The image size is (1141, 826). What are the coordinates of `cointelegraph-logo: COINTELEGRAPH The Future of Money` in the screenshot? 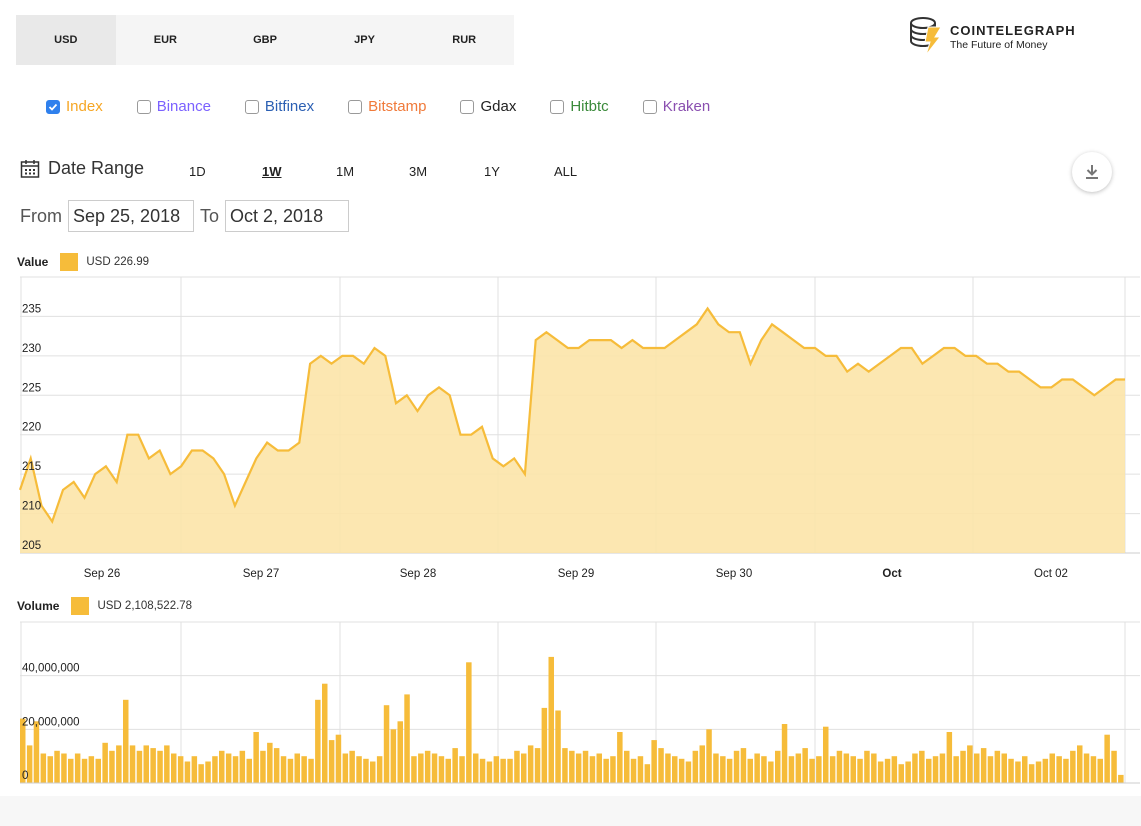 It's located at (992, 37).